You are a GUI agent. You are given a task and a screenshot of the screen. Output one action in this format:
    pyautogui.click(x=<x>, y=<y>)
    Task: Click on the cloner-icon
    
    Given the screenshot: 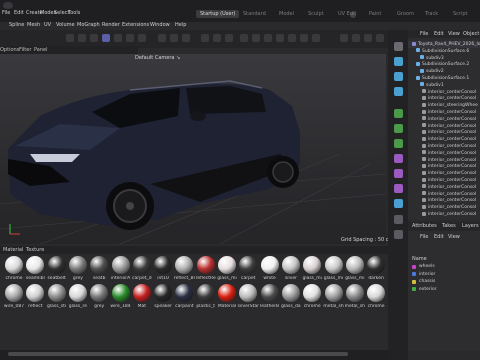 What is the action you would take?
    pyautogui.click(x=280, y=38)
    